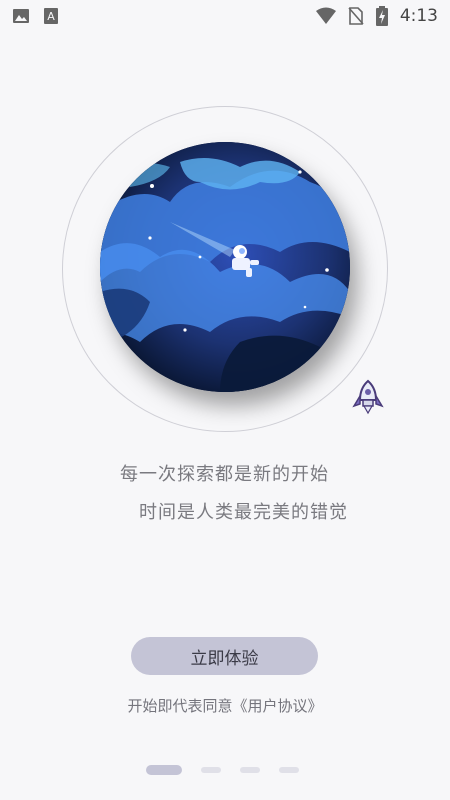 This screenshot has width=450, height=800. I want to click on status-right: 4:13, so click(376, 16).